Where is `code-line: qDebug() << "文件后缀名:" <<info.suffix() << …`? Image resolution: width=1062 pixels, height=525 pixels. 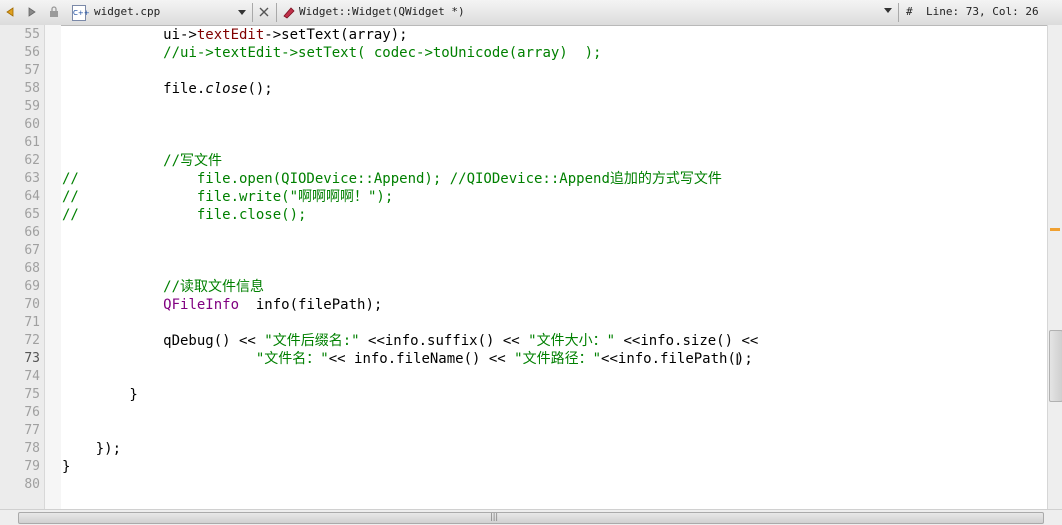
code-line: qDebug() << "文件后缀名:" <<info.suffix() << … is located at coordinates (410, 341).